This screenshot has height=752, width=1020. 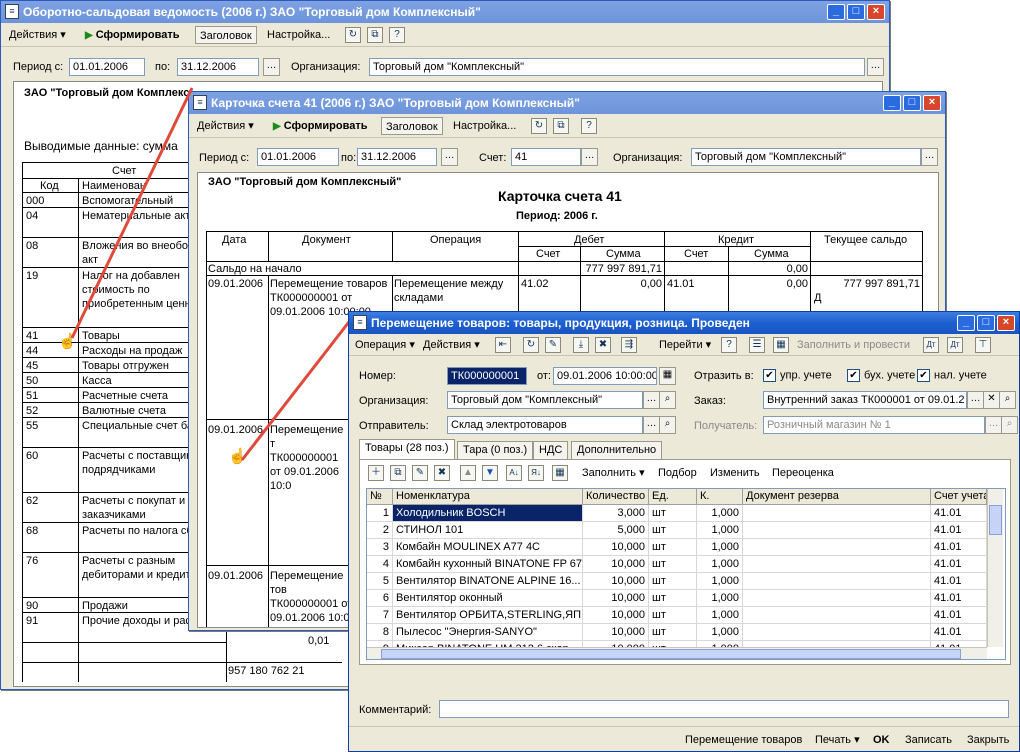 I want to click on goods-cell-name: Комбайн MOULINEX A77 4C, so click(x=488, y=547).